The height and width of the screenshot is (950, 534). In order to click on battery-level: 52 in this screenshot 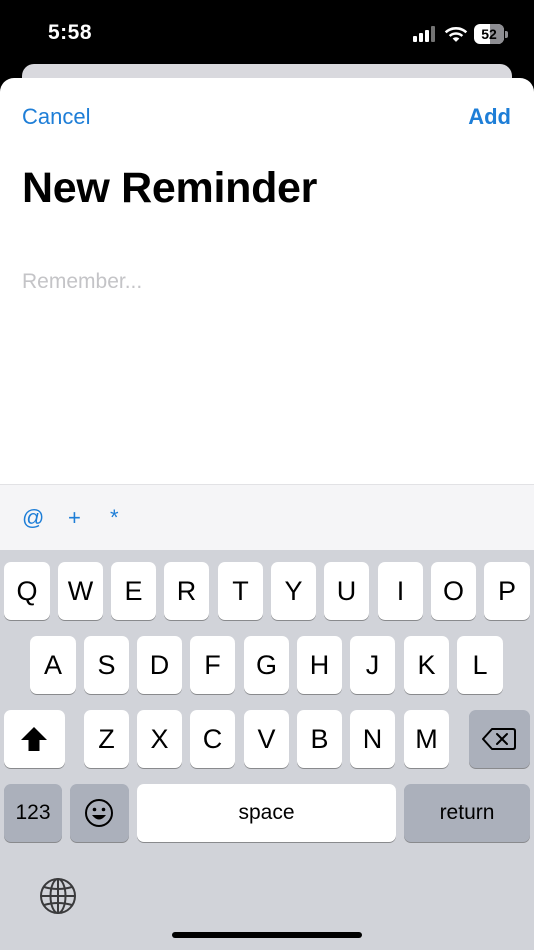, I will do `click(489, 34)`.